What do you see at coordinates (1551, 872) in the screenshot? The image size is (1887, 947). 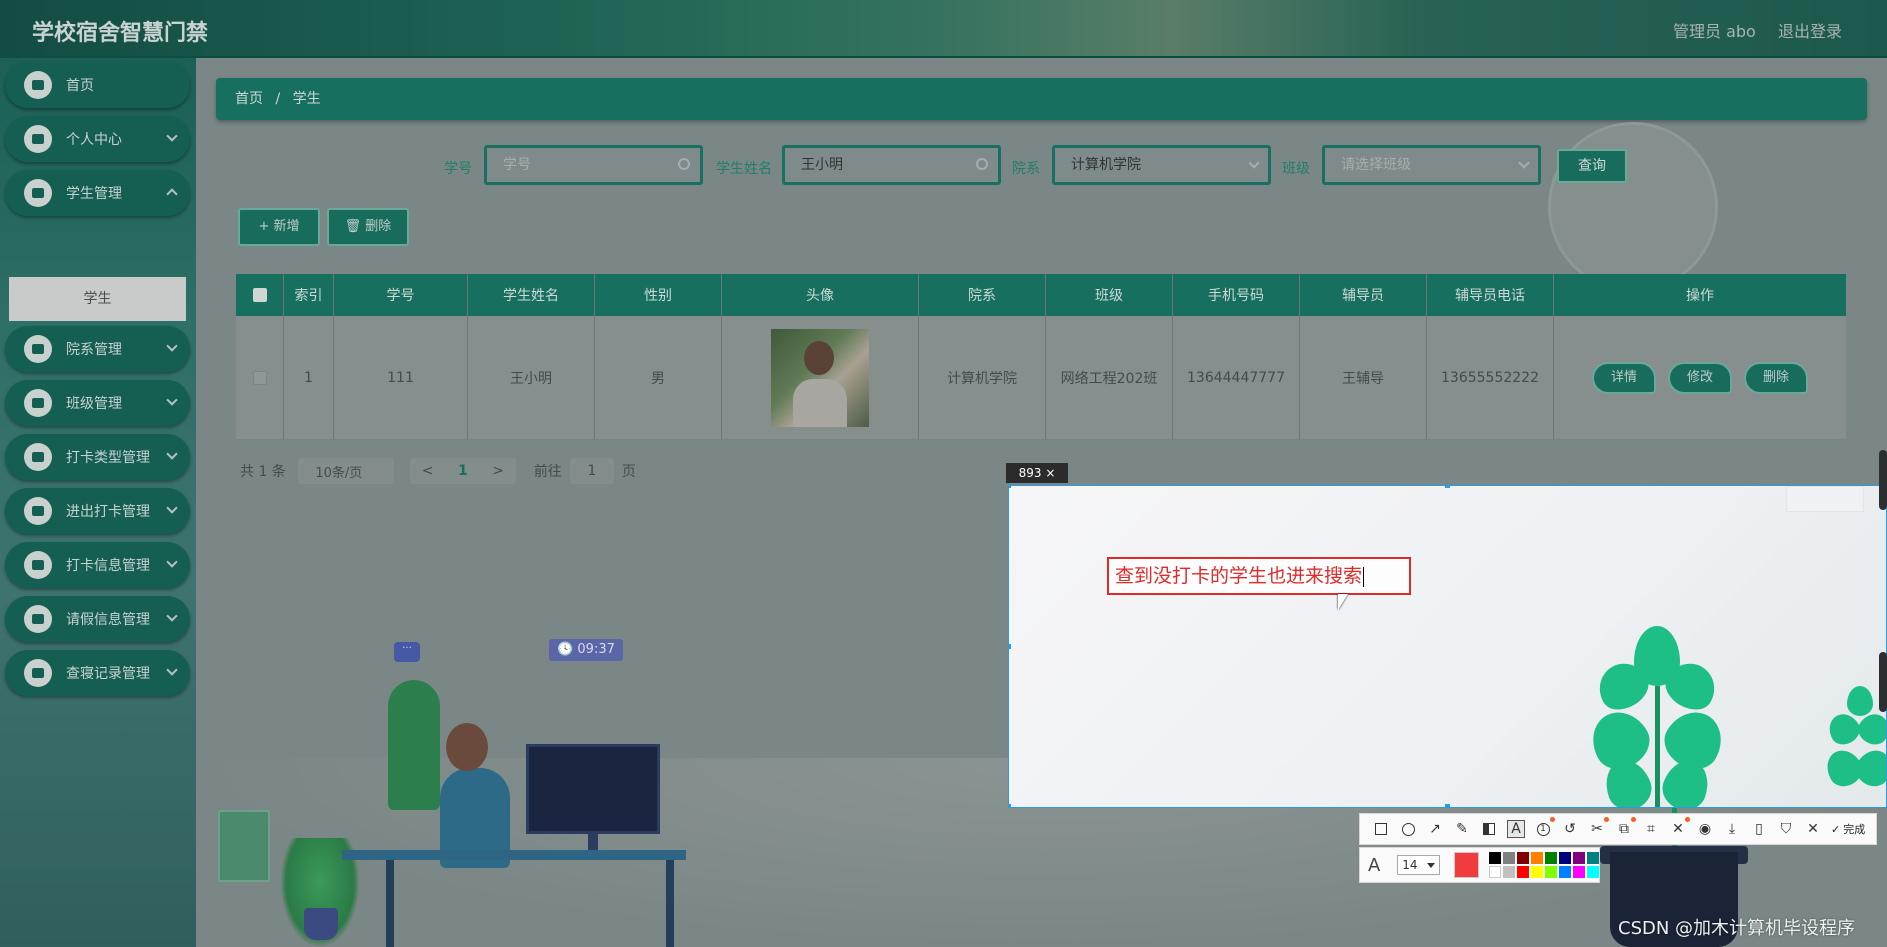 I see `color-swatch-lime` at bounding box center [1551, 872].